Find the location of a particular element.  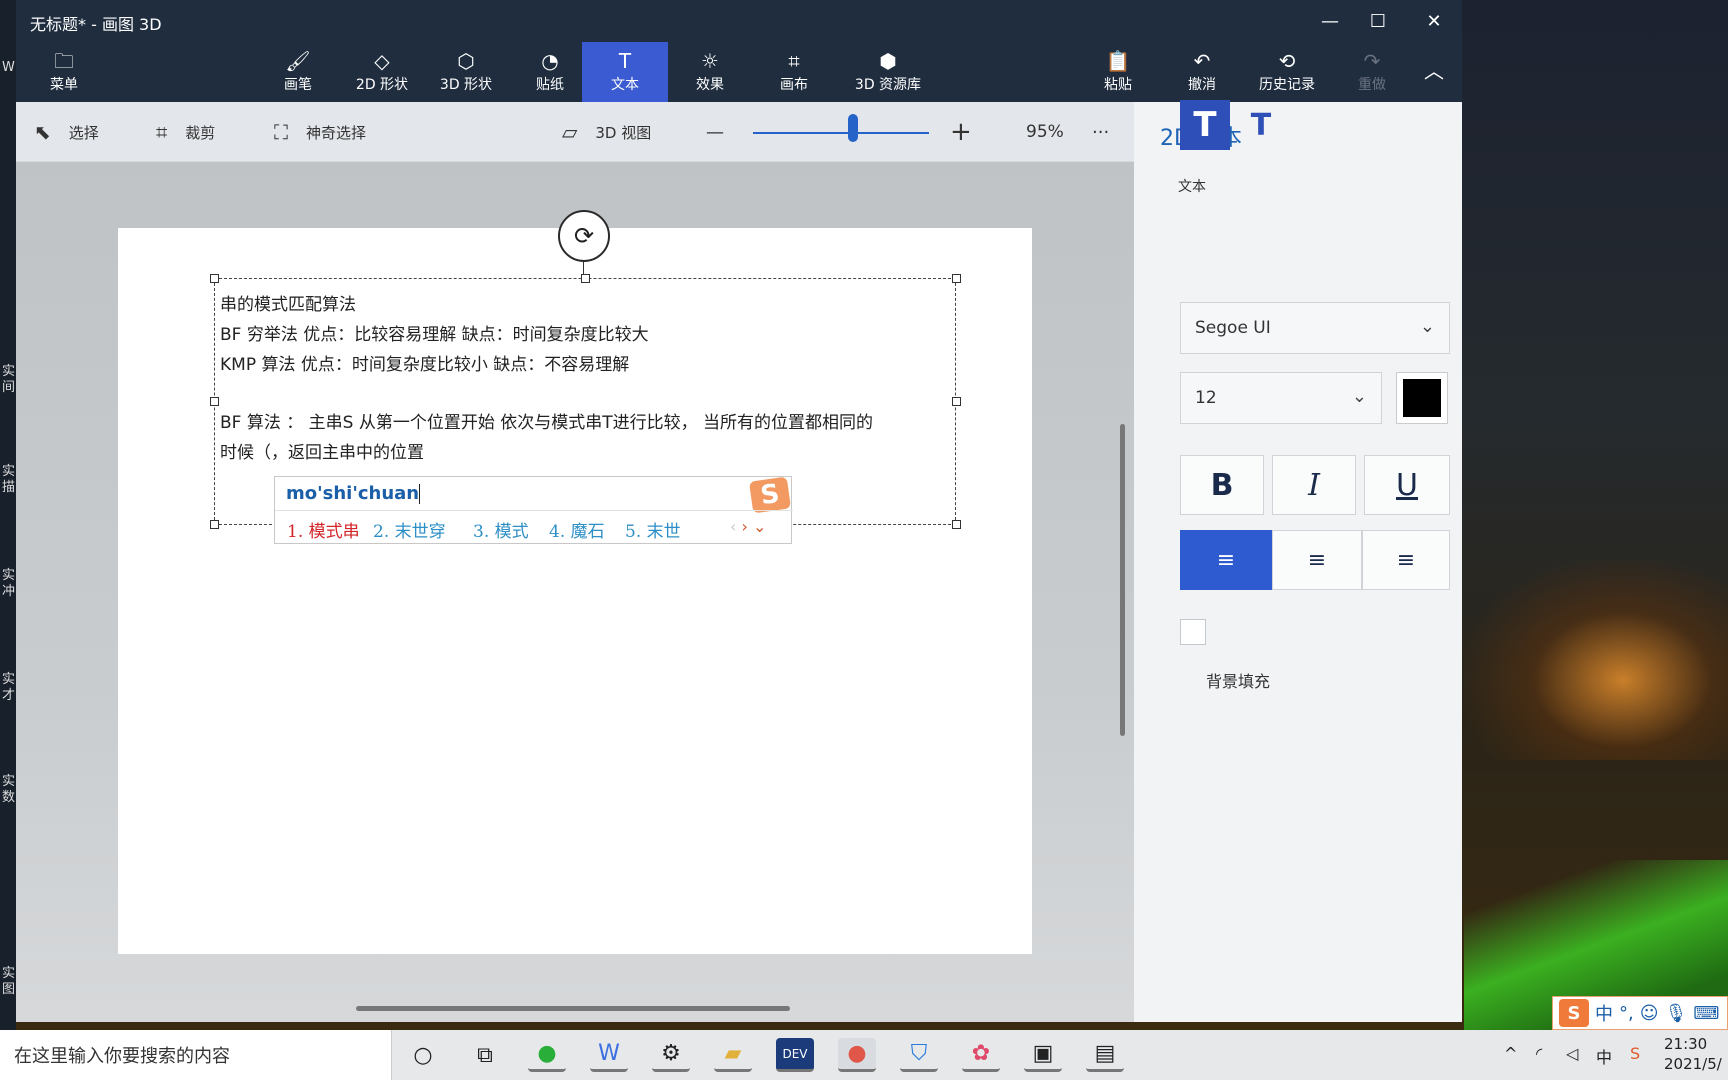

keyboard-icon: ⌨ is located at coordinates (1706, 1013).